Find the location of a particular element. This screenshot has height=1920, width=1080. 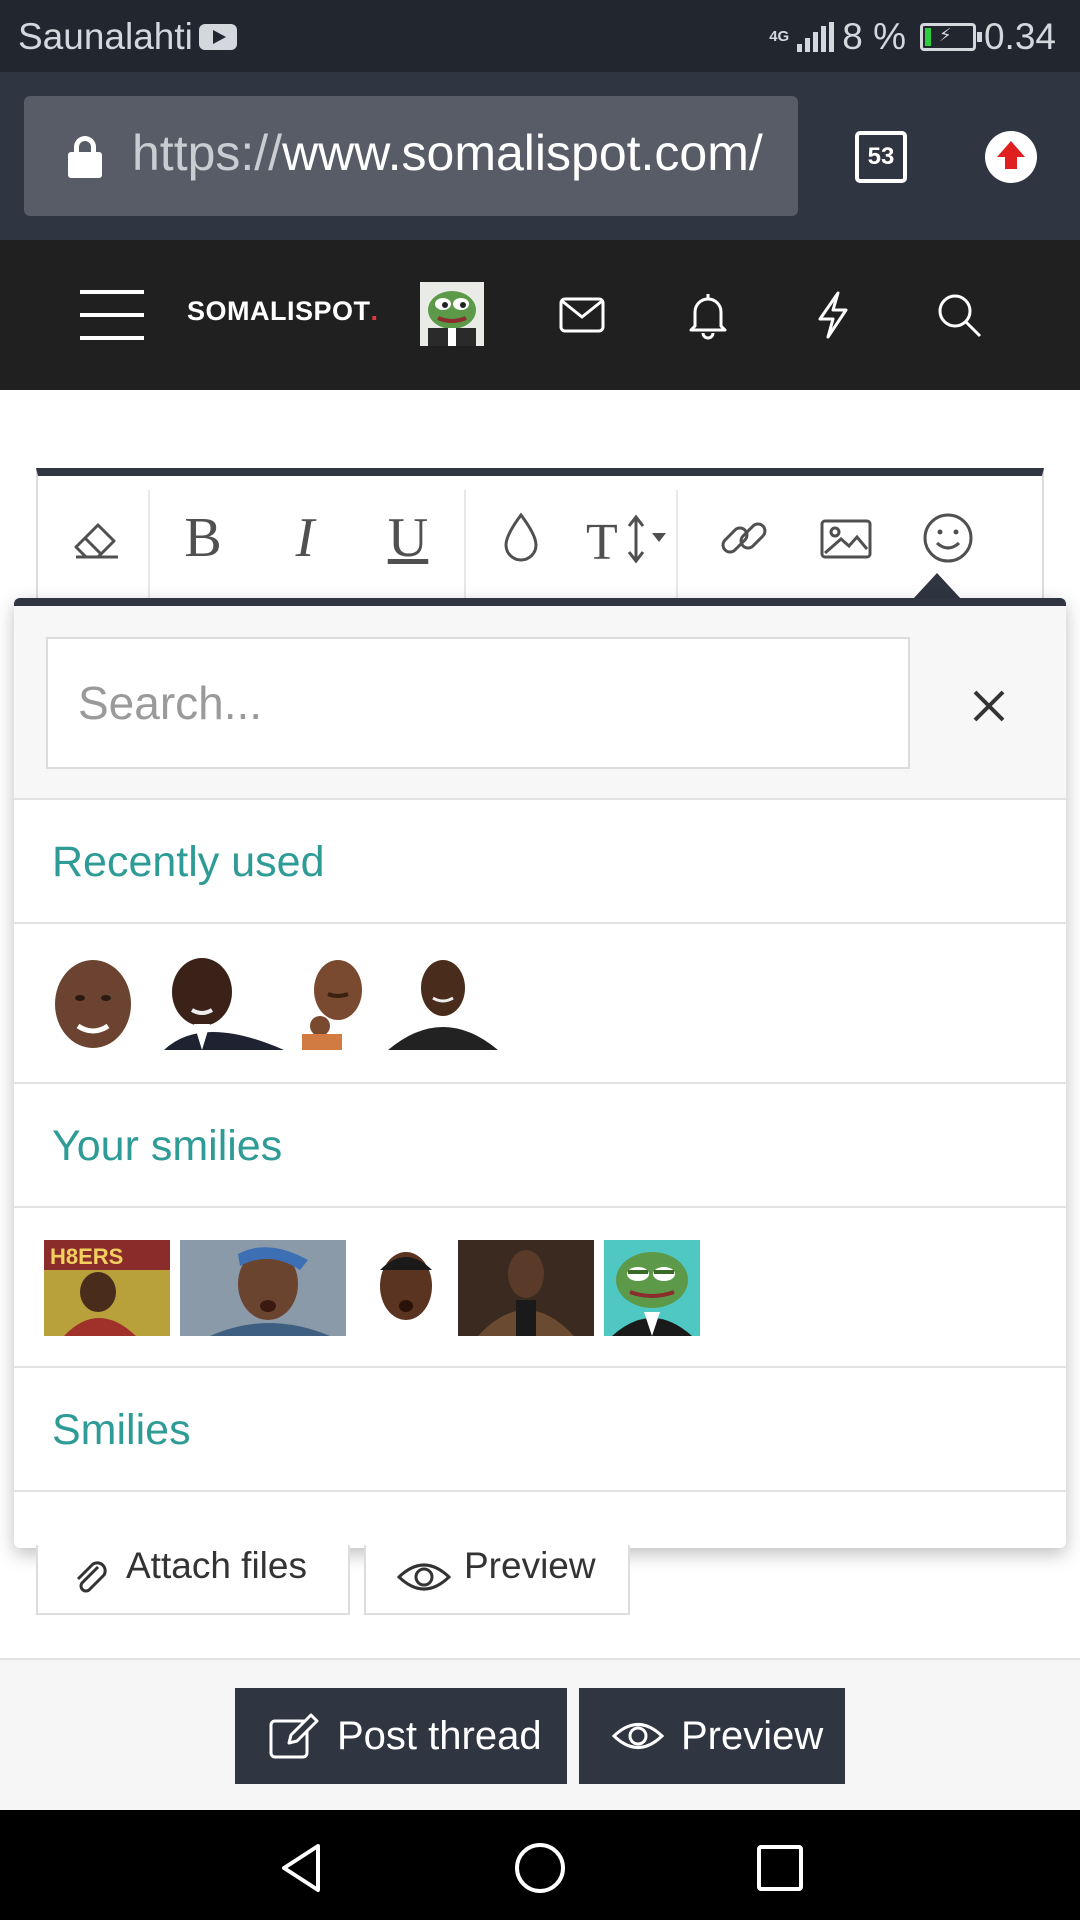

system-navigation-bar is located at coordinates (540, 1865).